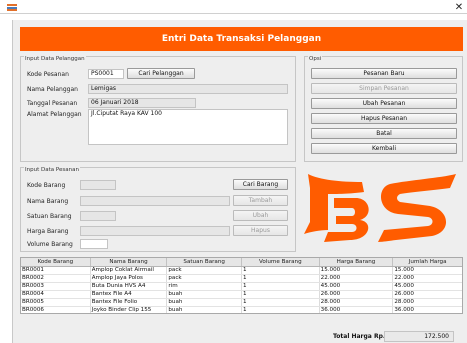 The image size is (467, 343). Describe the element at coordinates (384, 103) in the screenshot. I see `edit-order-button: Ubah Pesanan` at that location.